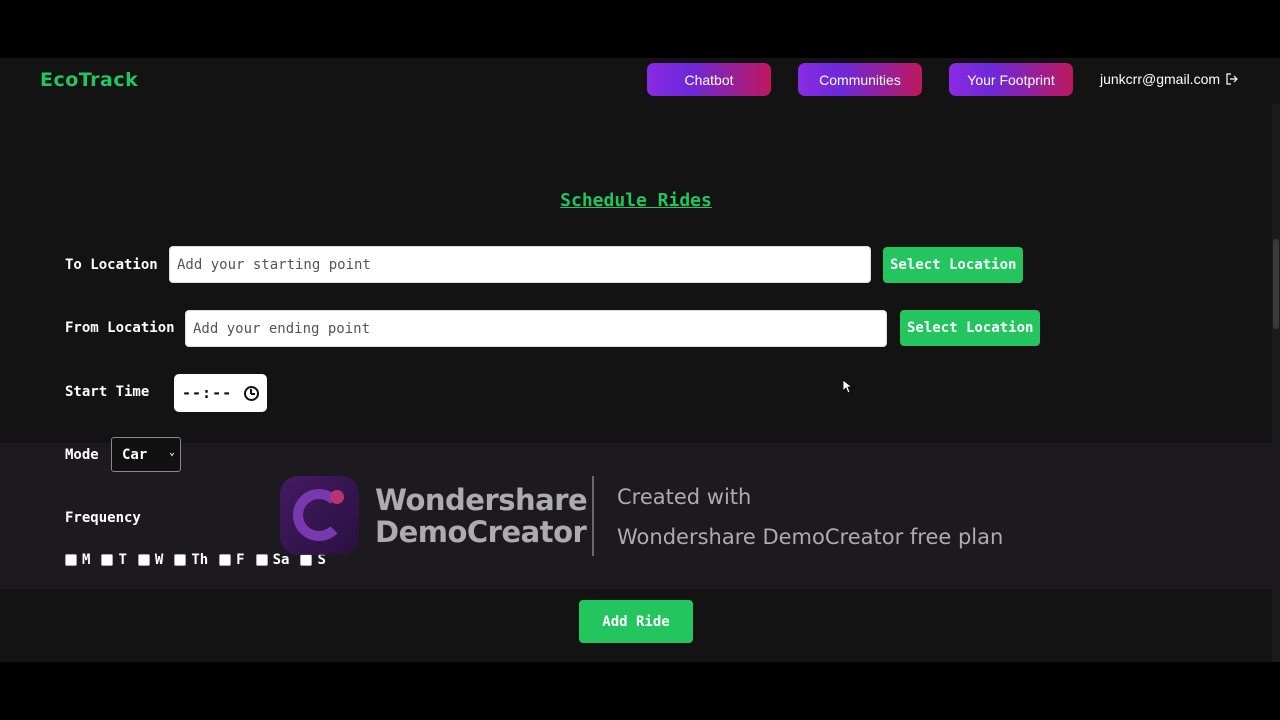 The width and height of the screenshot is (1280, 720). What do you see at coordinates (481, 532) in the screenshot?
I see `watermark-brand-line2: DemoCreator` at bounding box center [481, 532].